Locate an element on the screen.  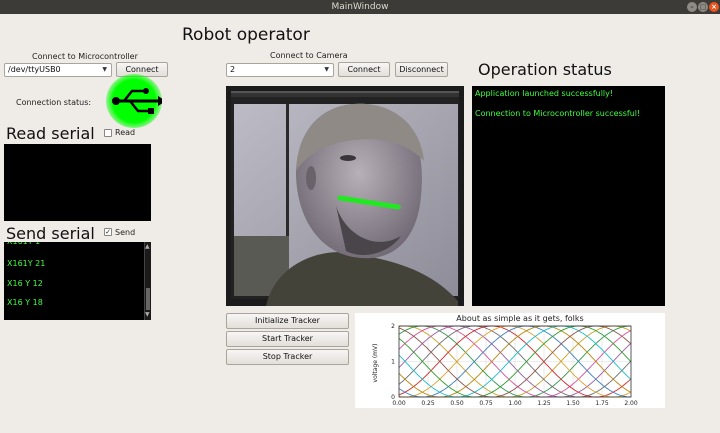
chart-x-tick-label: 1.50 is located at coordinates (573, 403).